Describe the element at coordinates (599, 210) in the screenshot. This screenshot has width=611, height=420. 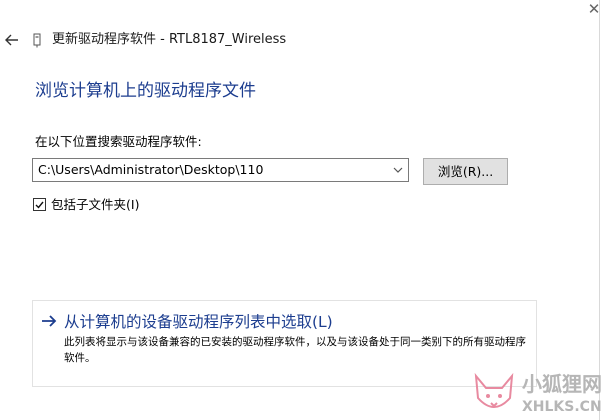
I see `window-edge-divider` at that location.